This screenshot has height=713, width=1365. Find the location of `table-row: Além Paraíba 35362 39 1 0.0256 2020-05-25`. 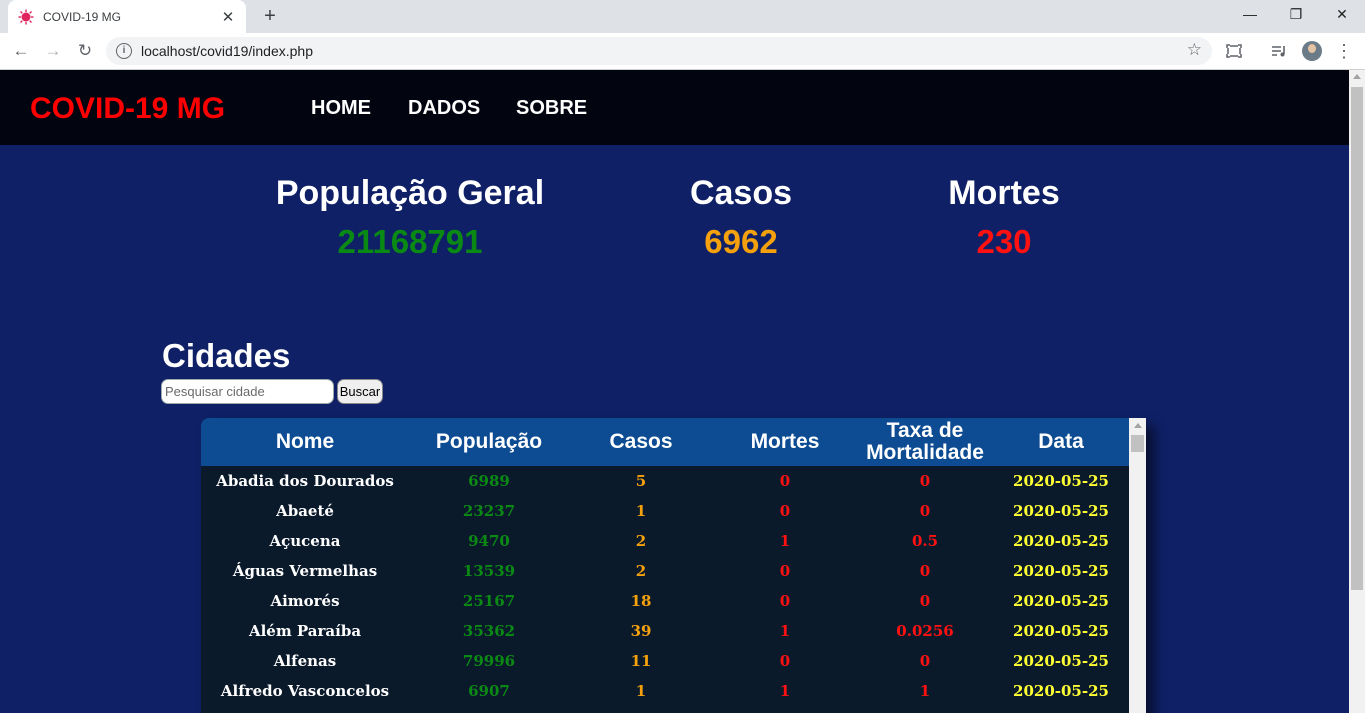

table-row: Além Paraíba 35362 39 1 0.0256 2020-05-25 is located at coordinates (665, 631).